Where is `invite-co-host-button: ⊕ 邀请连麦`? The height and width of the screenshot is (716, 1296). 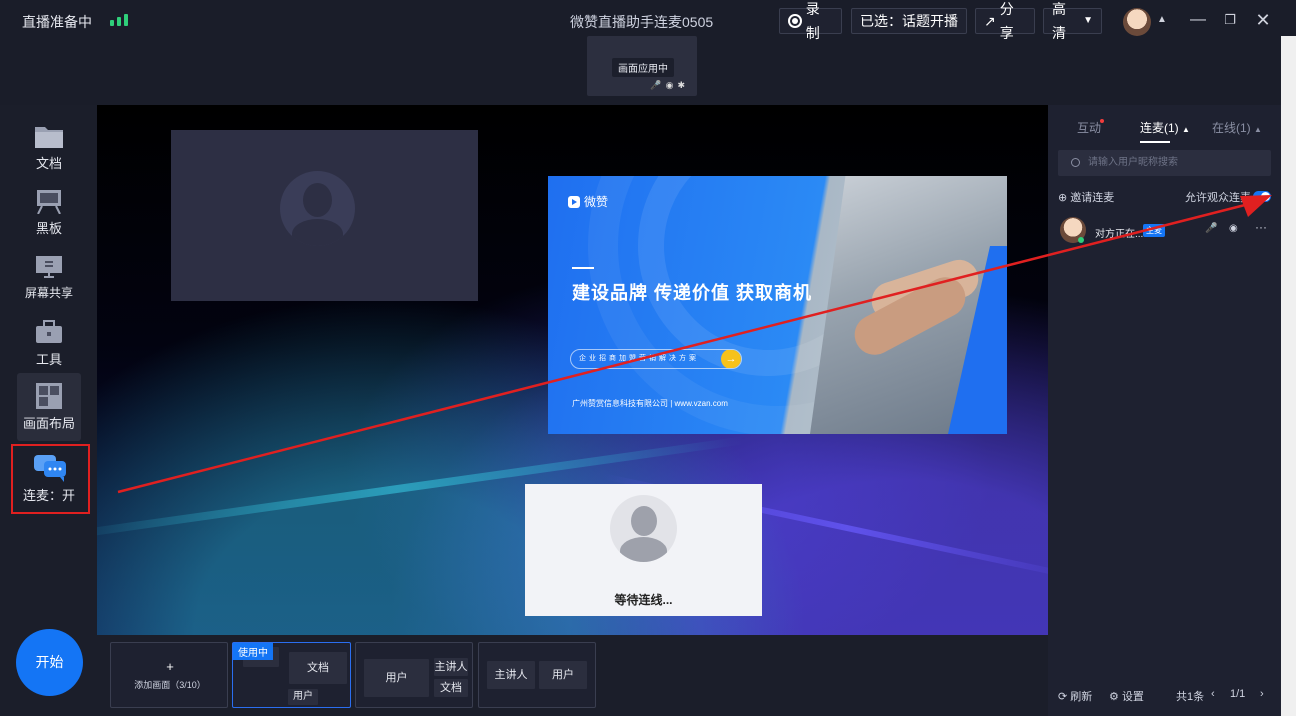
invite-co-host-button: ⊕ 邀请连麦 is located at coordinates (1086, 197).